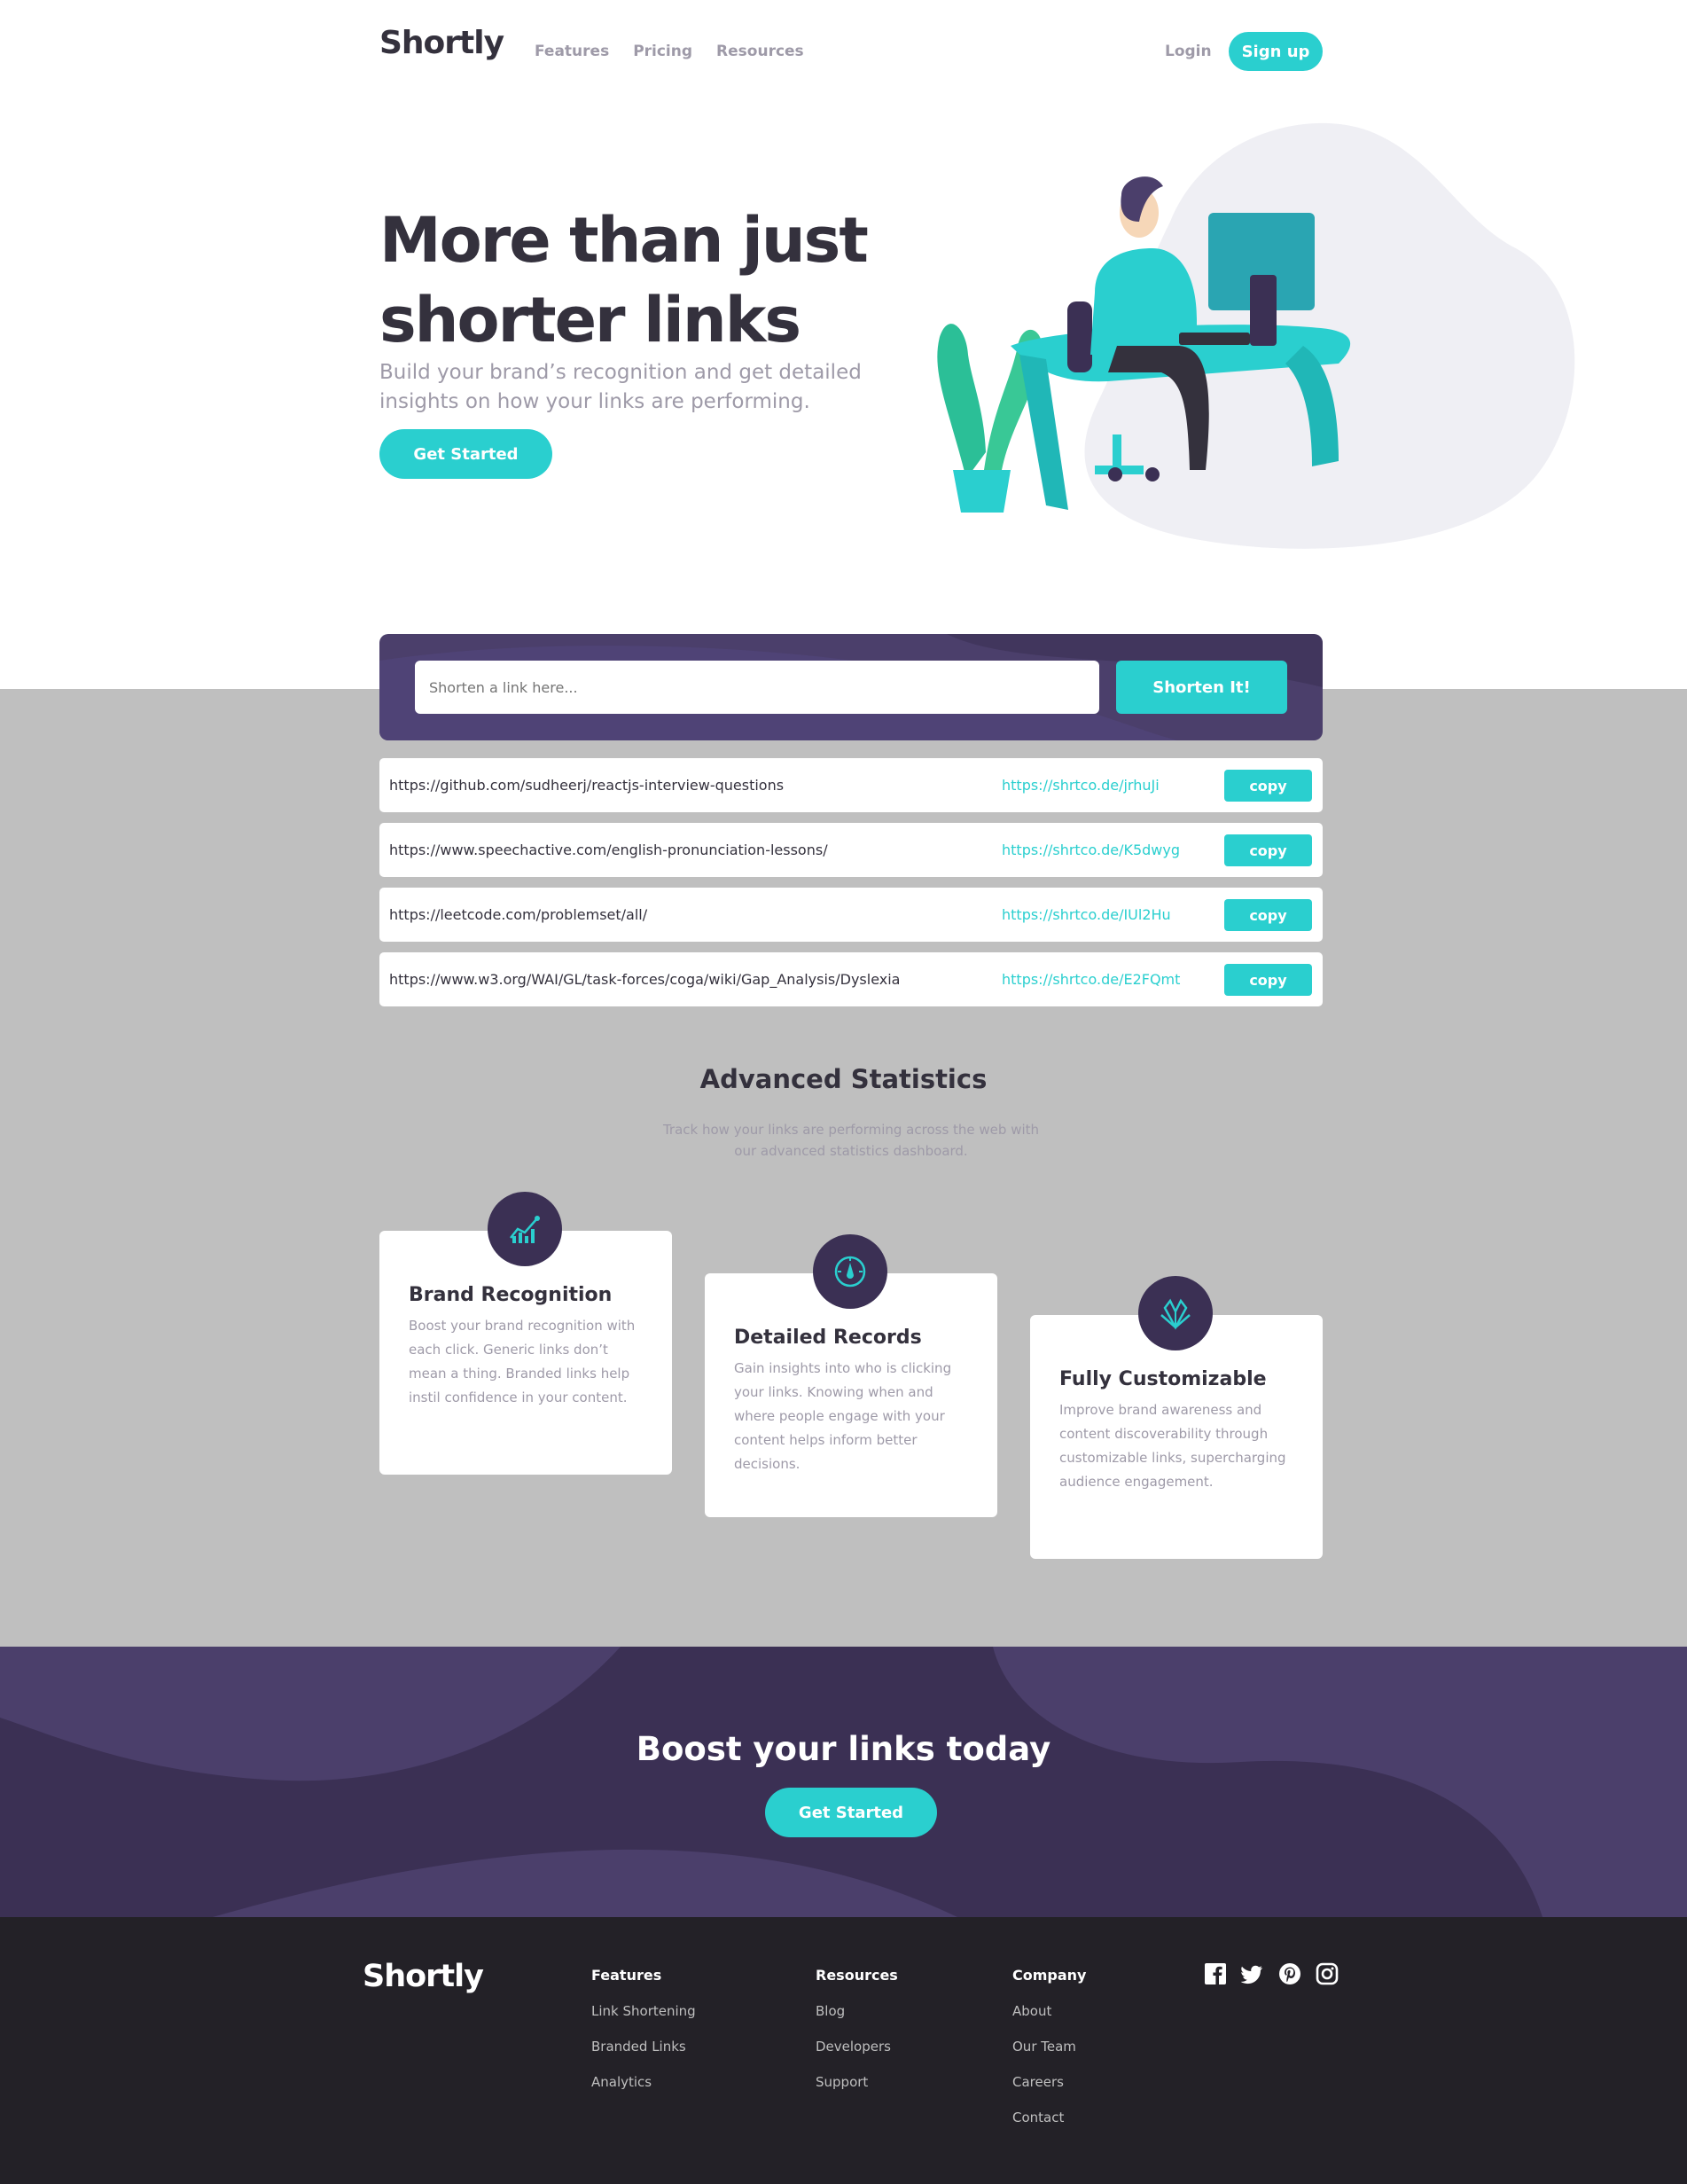 This screenshot has height=2184, width=1687. I want to click on stats-title: Advanced Statistics, so click(843, 1079).